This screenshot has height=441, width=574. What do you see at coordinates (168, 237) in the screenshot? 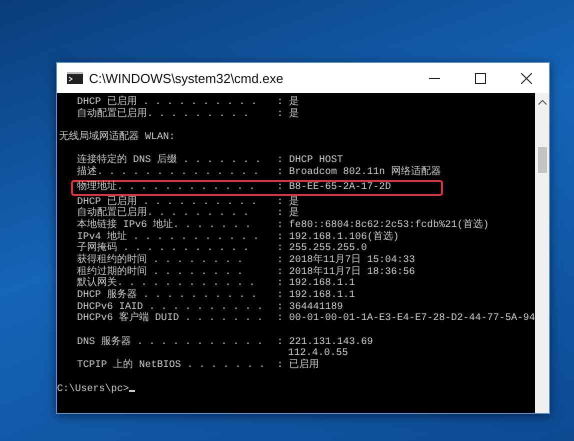
I see `field-label: IPv4 地址 . . . . . . . . . . .` at bounding box center [168, 237].